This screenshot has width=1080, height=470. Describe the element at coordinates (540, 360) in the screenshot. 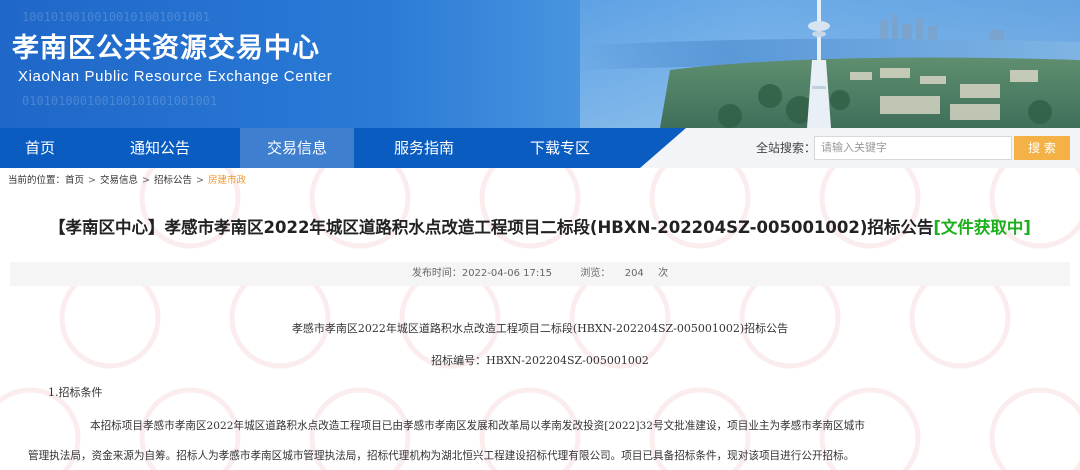

I see `body-bid-code: 招标编号：HBXN-202204SZ-005001002` at that location.